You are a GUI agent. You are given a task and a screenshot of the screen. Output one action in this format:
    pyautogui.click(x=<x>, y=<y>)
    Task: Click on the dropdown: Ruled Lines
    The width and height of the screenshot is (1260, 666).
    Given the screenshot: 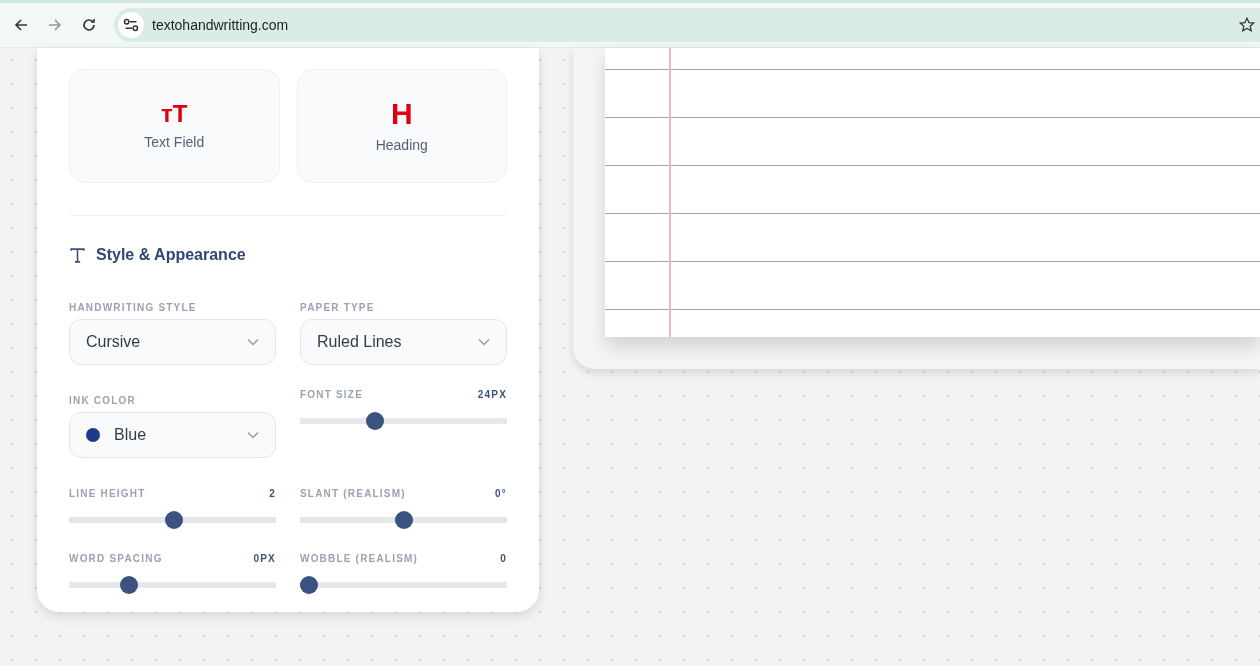 What is the action you would take?
    pyautogui.click(x=403, y=342)
    